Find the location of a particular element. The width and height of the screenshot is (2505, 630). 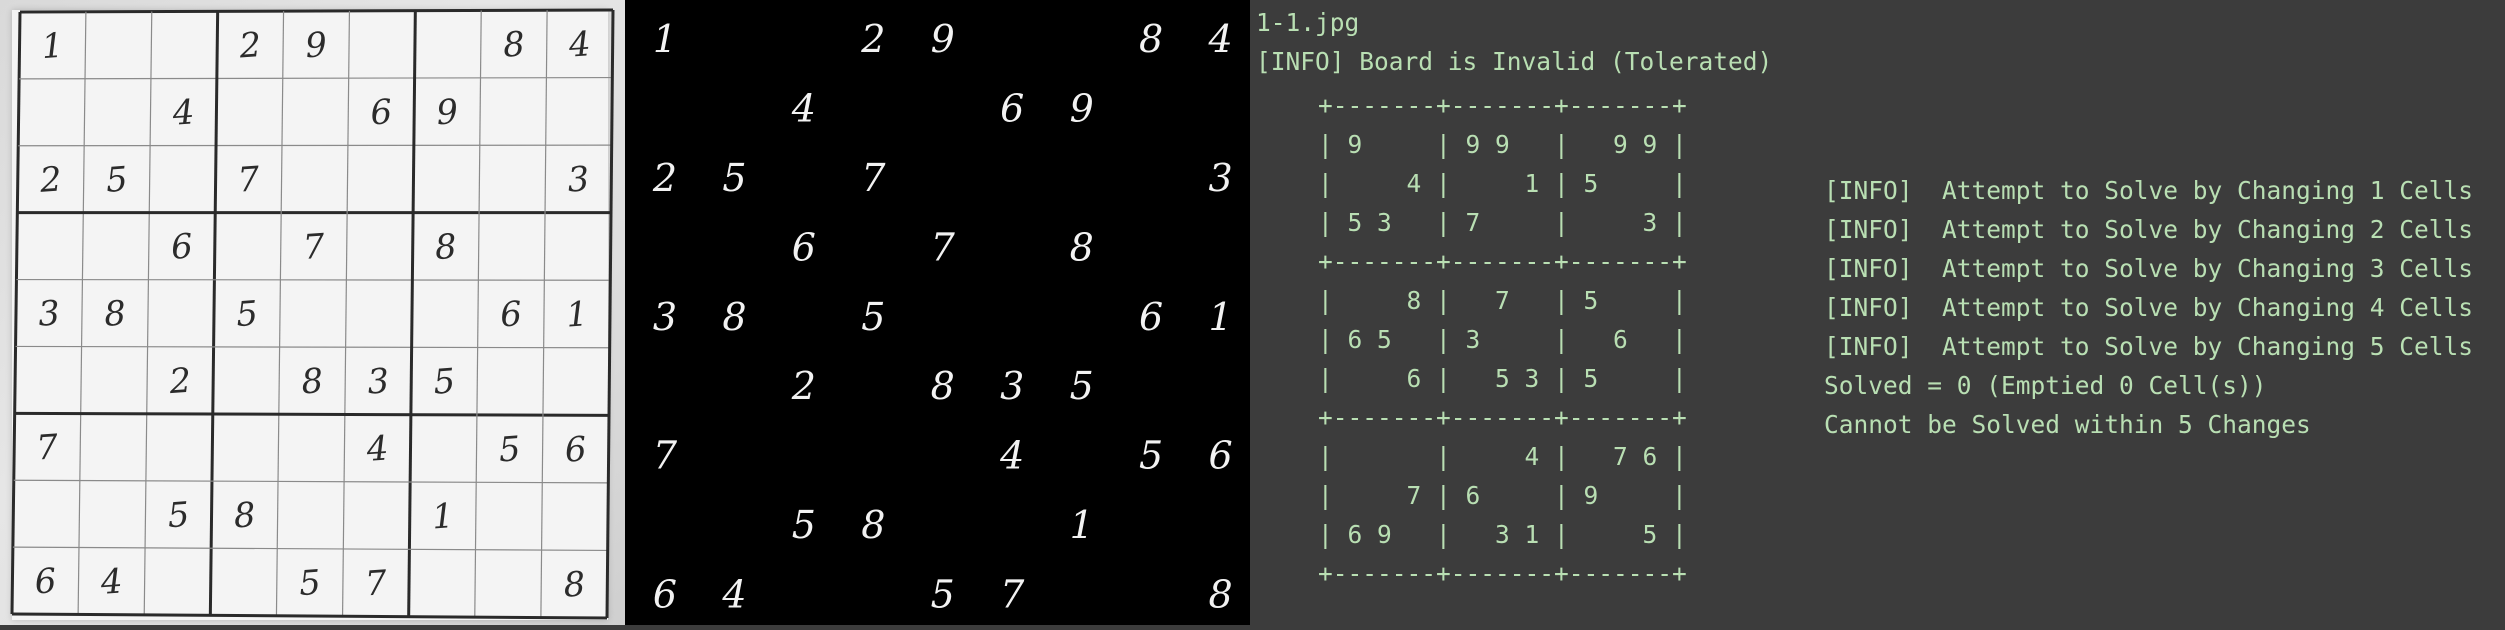

board-line: | 6 5 | 3 | 6 | is located at coordinates (1502, 339).